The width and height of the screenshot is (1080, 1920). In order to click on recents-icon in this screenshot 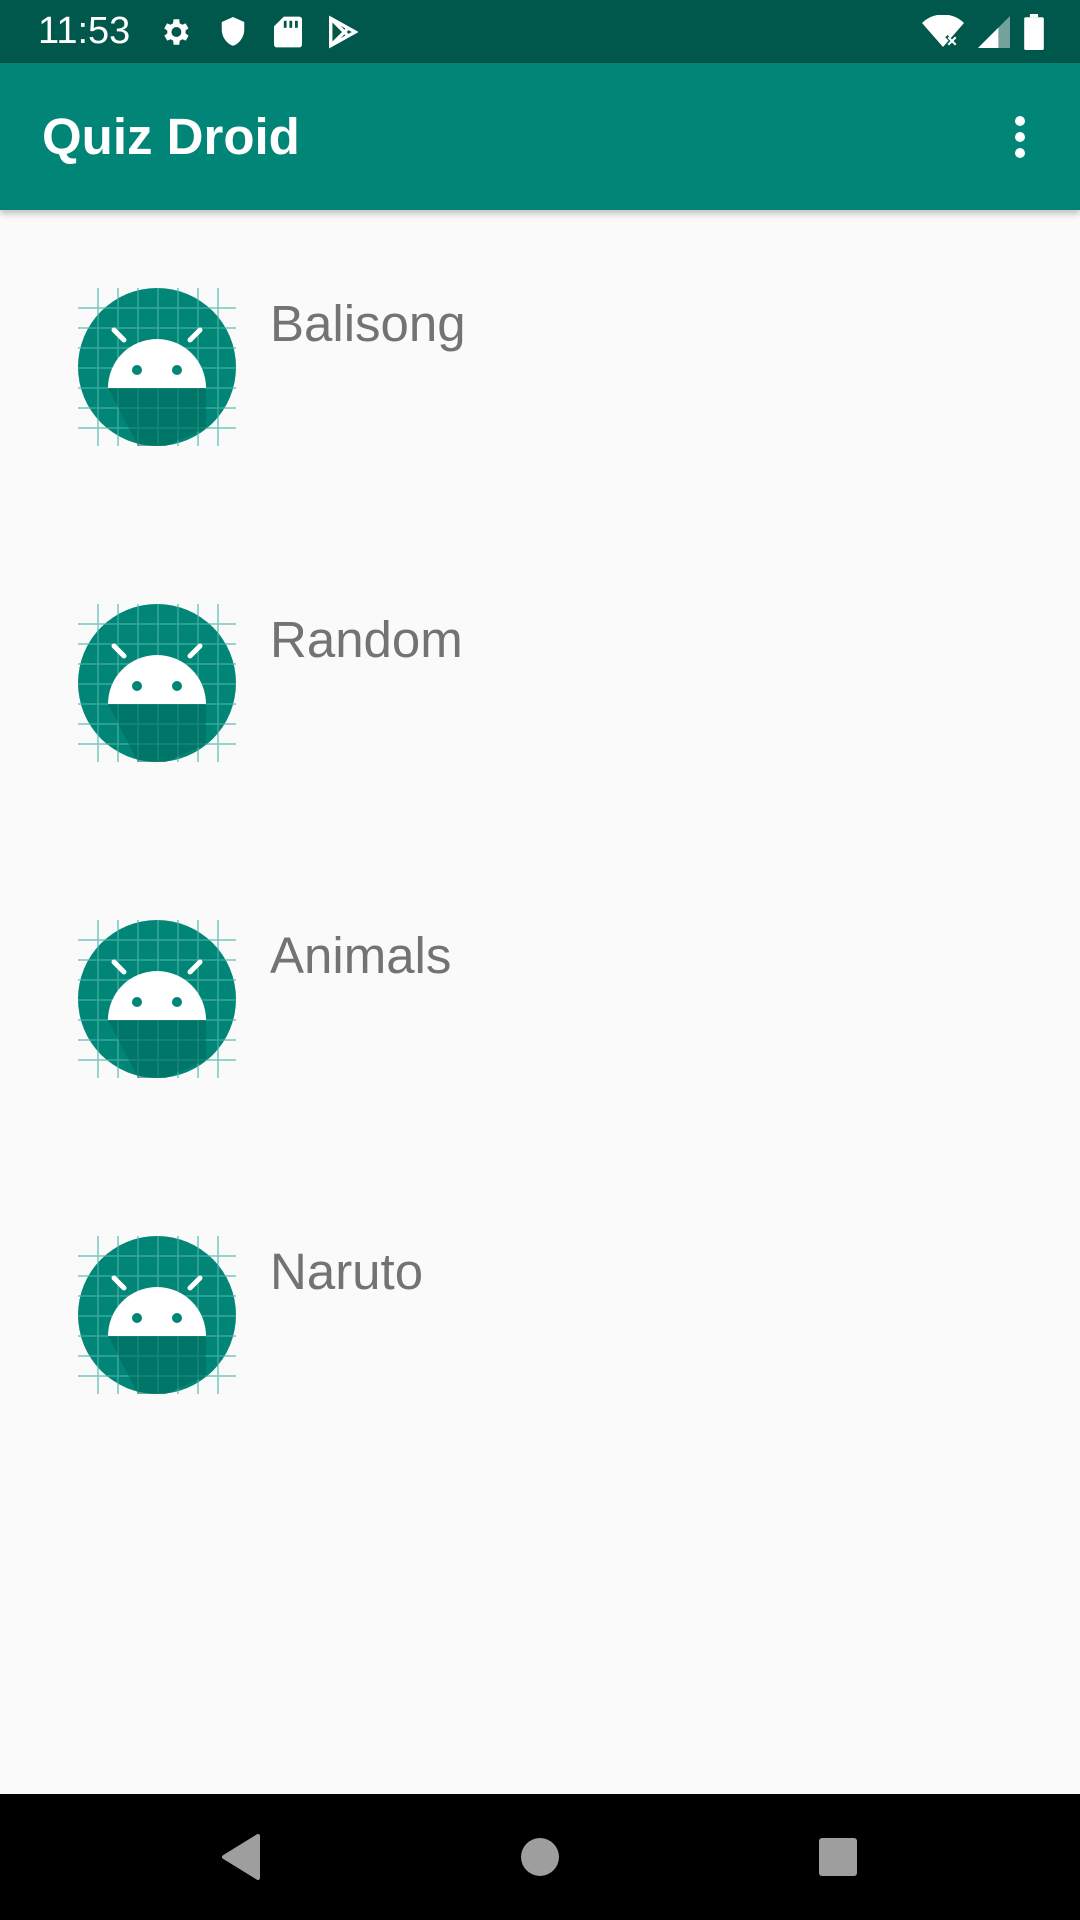, I will do `click(838, 1857)`.